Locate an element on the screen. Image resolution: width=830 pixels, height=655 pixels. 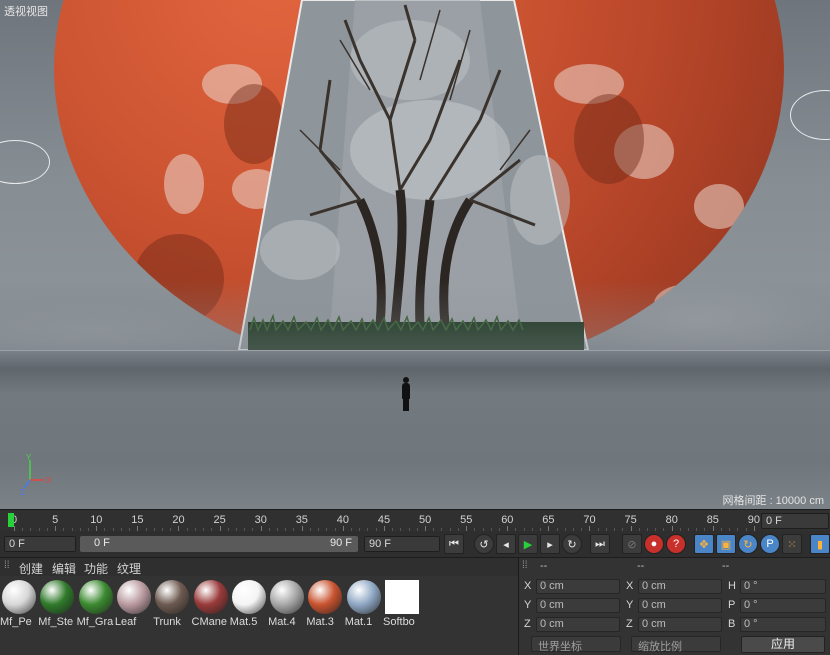
material-item: Mat.3 is located at coordinates (325, 604).